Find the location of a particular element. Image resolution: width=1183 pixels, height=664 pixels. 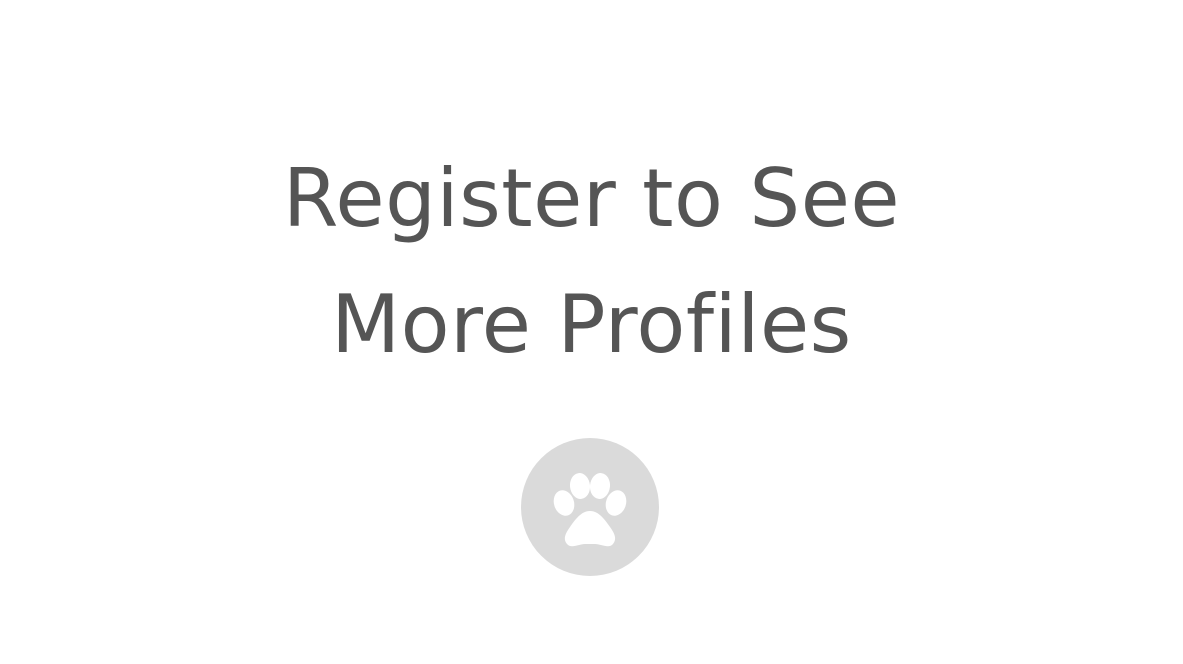

headline-line-1: Register to See is located at coordinates (591, 198).